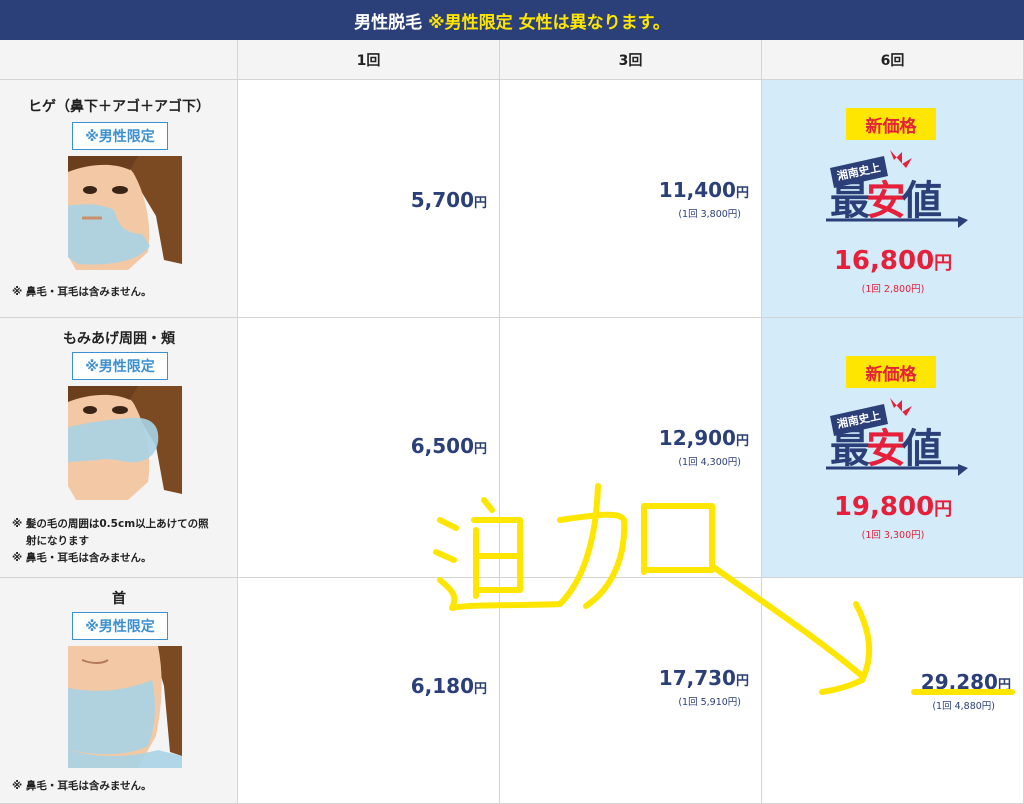 The height and width of the screenshot is (804, 1024). What do you see at coordinates (369, 691) in the screenshot?
I see `table-cell-price-1: 6,180円` at bounding box center [369, 691].